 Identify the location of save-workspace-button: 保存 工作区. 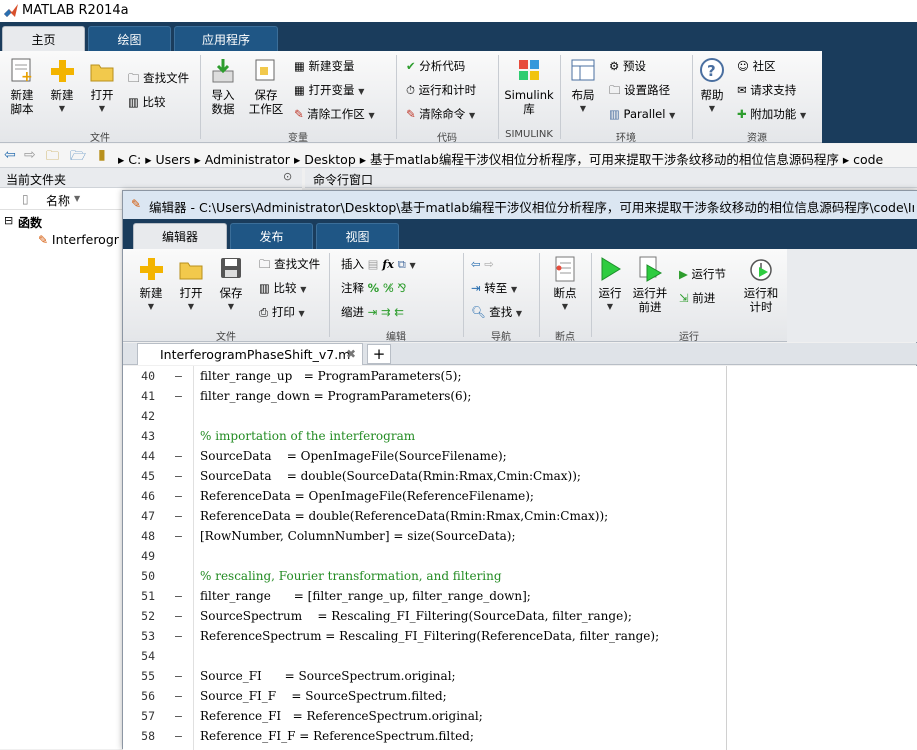
(266, 86).